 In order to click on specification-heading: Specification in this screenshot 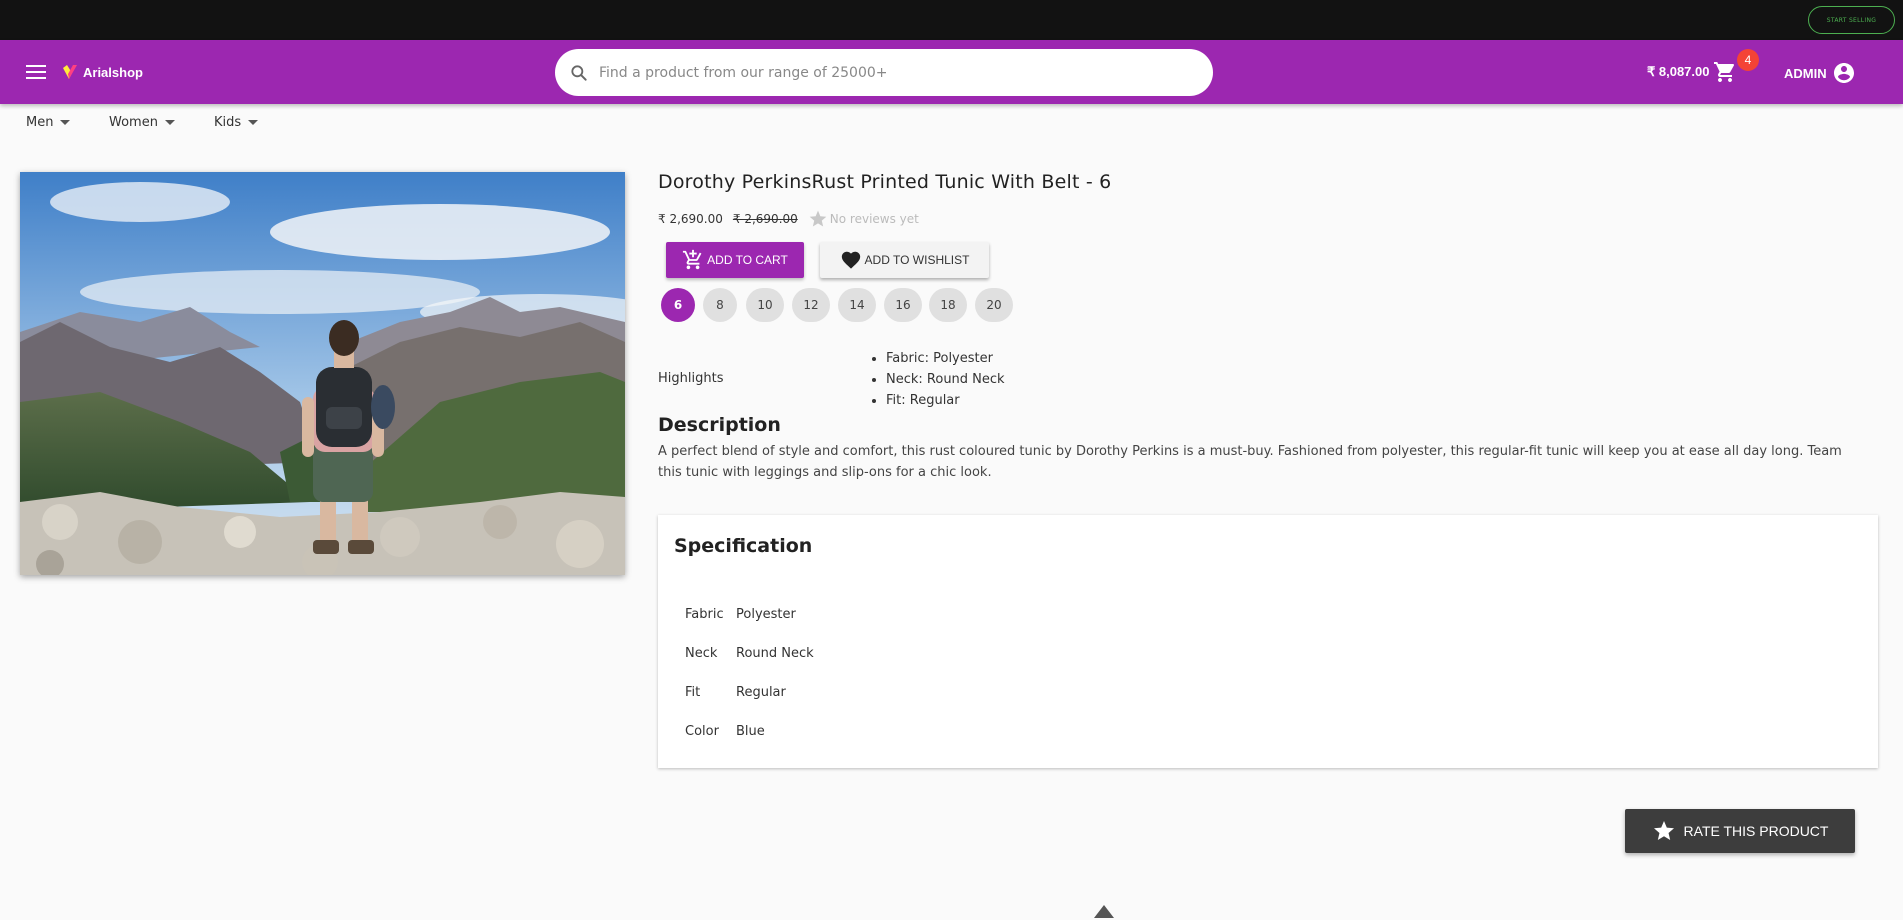, I will do `click(743, 546)`.